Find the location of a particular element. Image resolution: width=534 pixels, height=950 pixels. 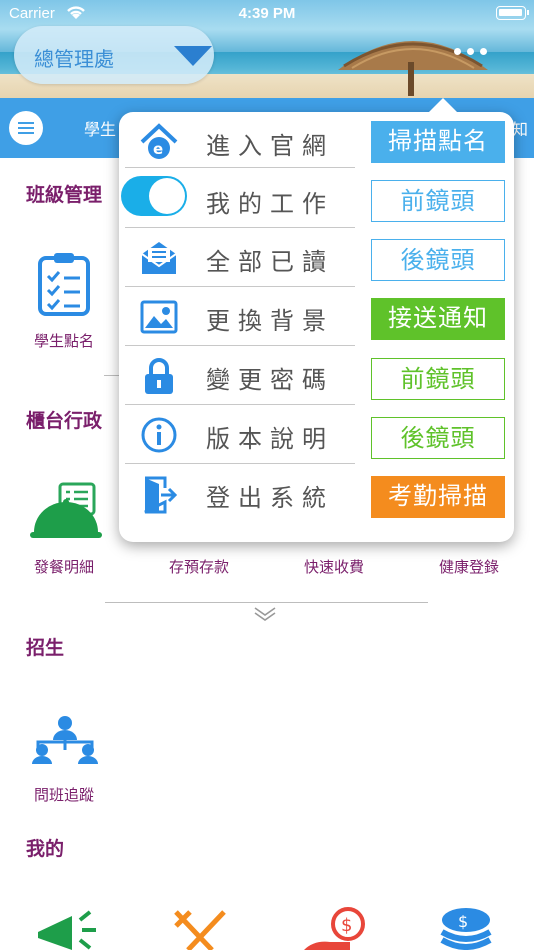

menu-item-mark-all-read: 全部已讀 is located at coordinates (240, 257).